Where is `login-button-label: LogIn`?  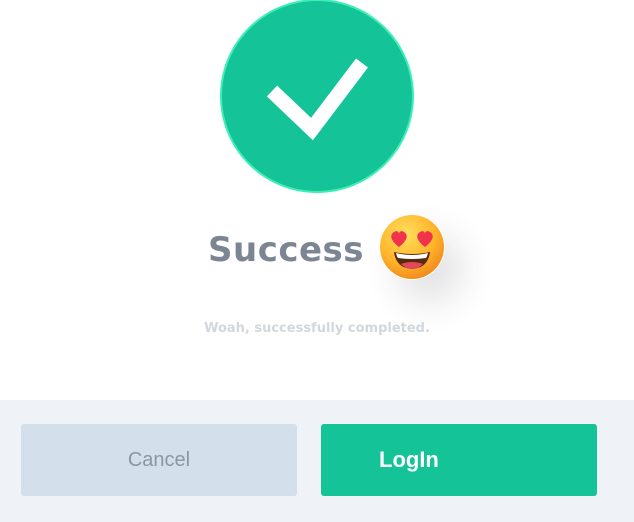 login-button-label: LogIn is located at coordinates (409, 459).